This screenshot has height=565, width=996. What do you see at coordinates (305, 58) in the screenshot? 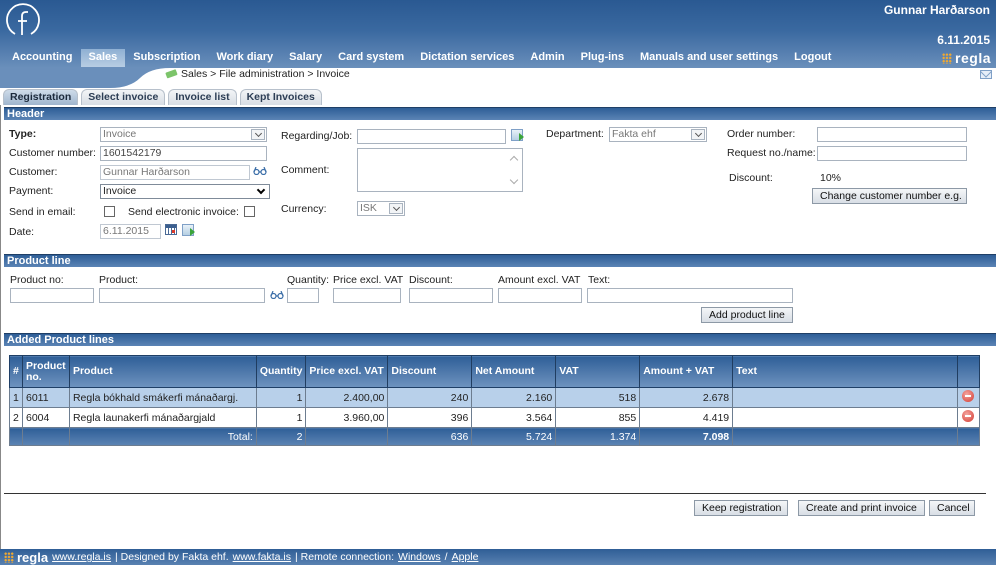
I see `nav-salary: Salary` at bounding box center [305, 58].